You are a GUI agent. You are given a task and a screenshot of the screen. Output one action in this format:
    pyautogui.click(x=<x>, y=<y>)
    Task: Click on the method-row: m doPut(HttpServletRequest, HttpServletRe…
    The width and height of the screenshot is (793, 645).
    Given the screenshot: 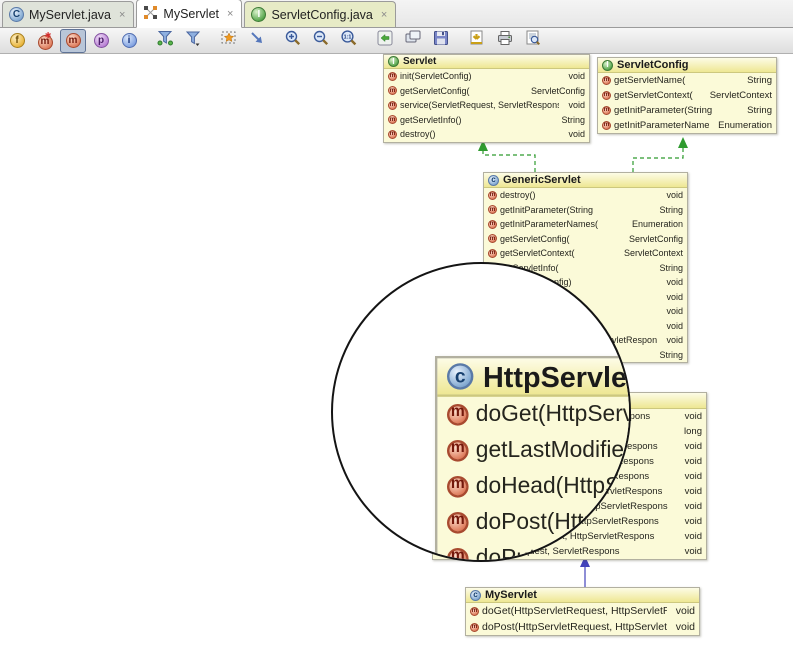 What is the action you would take?
    pyautogui.click(x=533, y=550)
    